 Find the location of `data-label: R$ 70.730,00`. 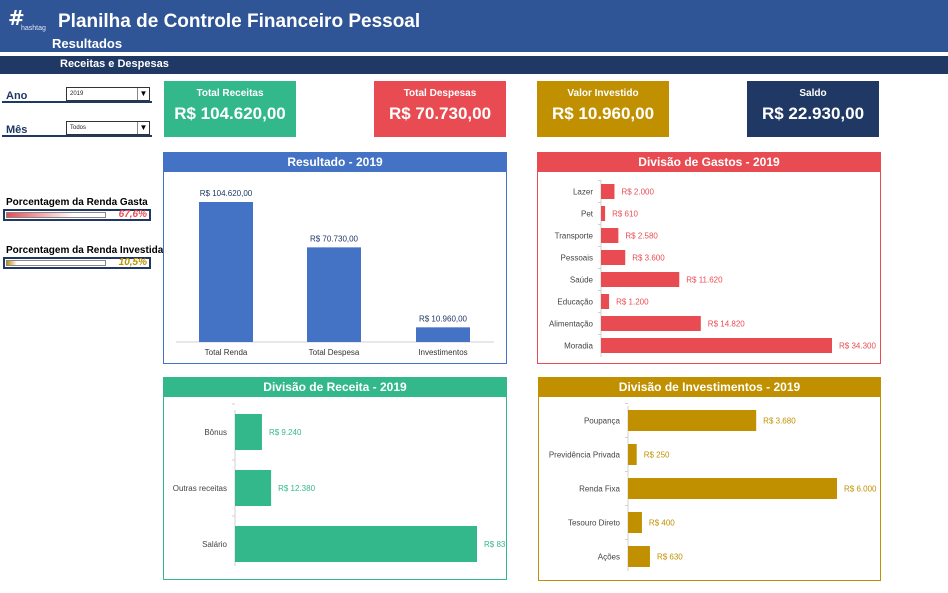

data-label: R$ 70.730,00 is located at coordinates (334, 238).